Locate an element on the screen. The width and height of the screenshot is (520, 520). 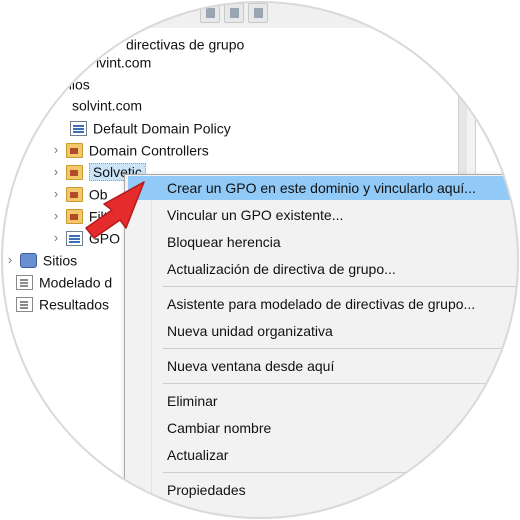
tree-item: lvint.com is located at coordinates (123, 61).